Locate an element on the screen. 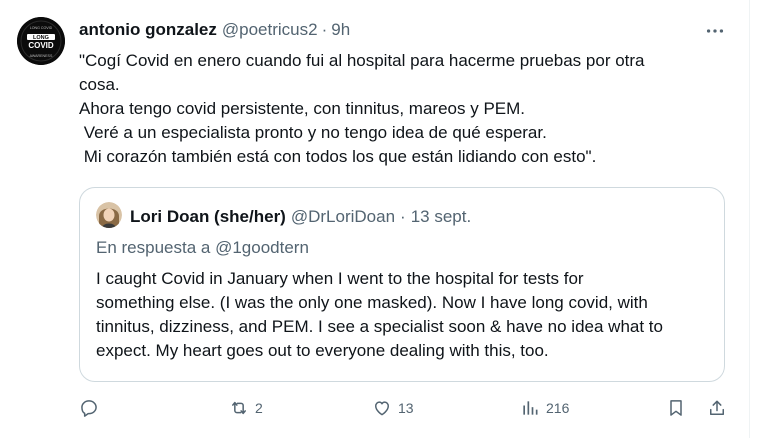  quote-author-handle: @DrLoriDoan is located at coordinates (343, 217).